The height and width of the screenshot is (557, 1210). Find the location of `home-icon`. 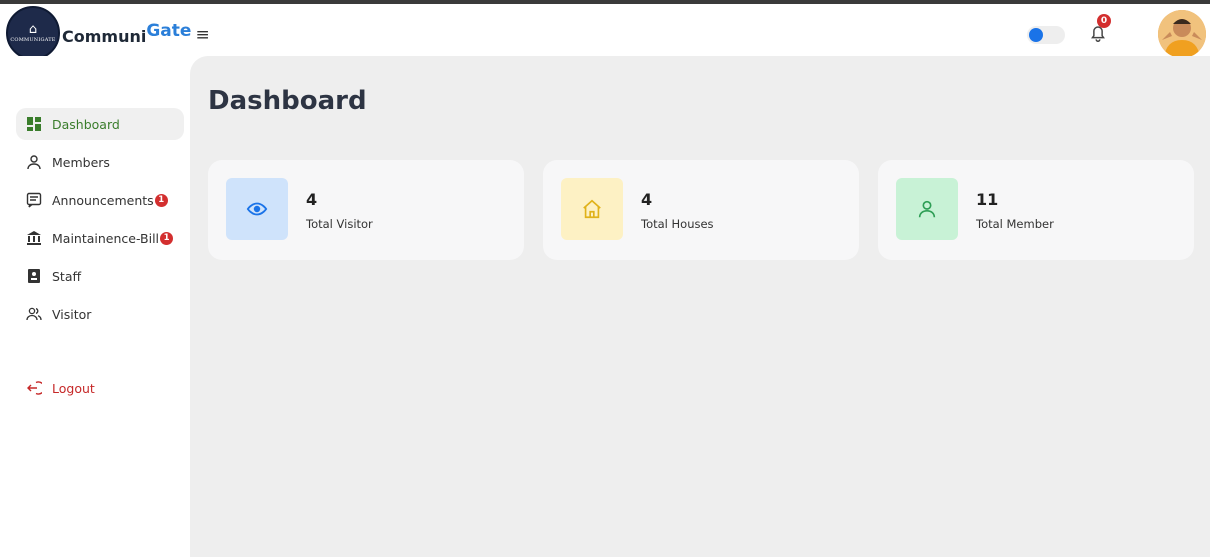

home-icon is located at coordinates (592, 209).